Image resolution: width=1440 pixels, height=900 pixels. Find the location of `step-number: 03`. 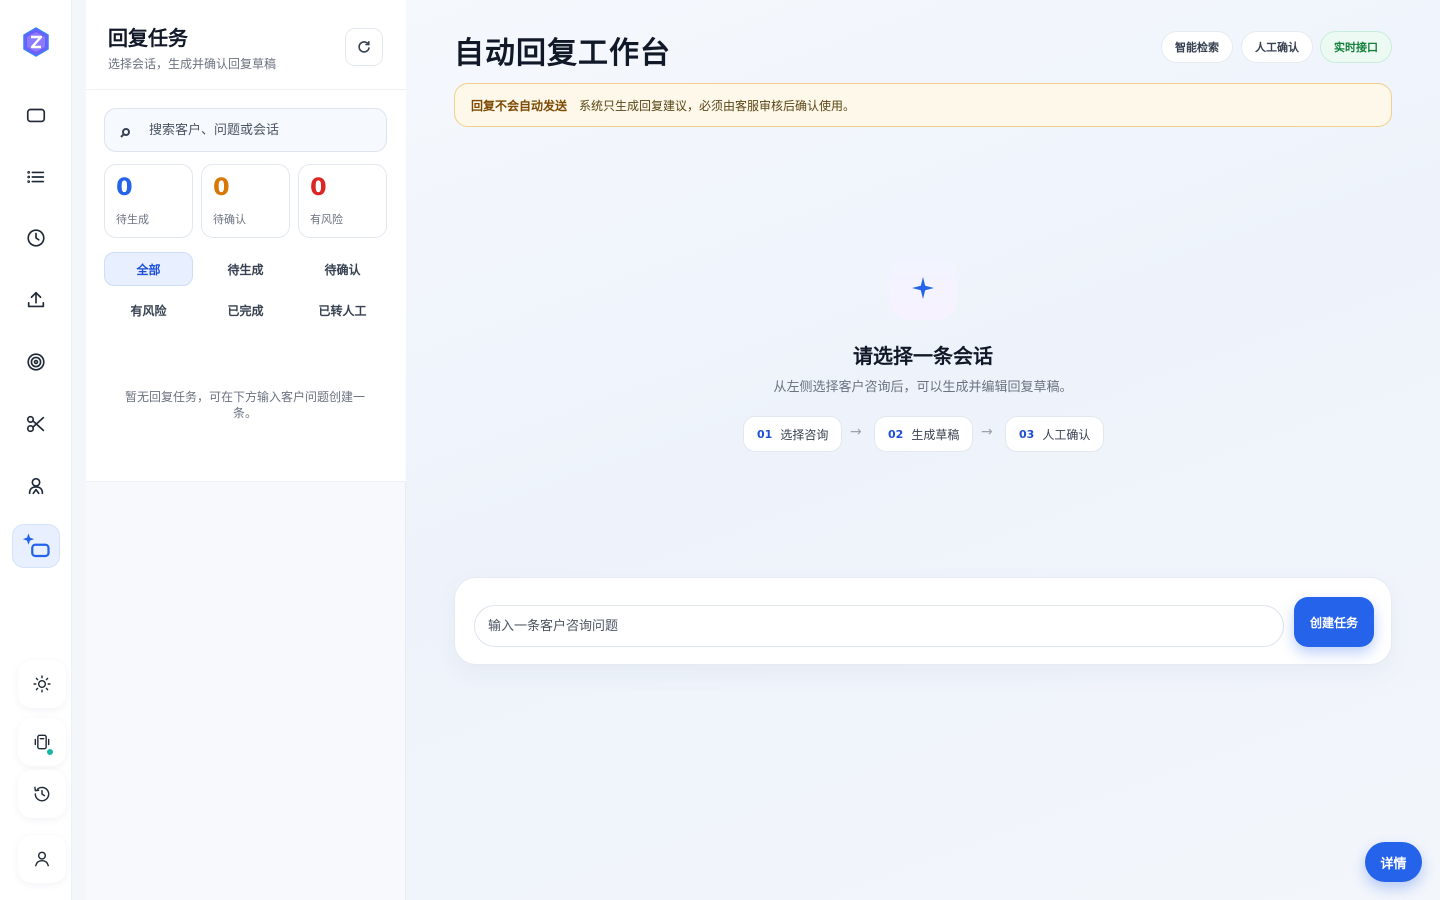

step-number: 03 is located at coordinates (1027, 434).